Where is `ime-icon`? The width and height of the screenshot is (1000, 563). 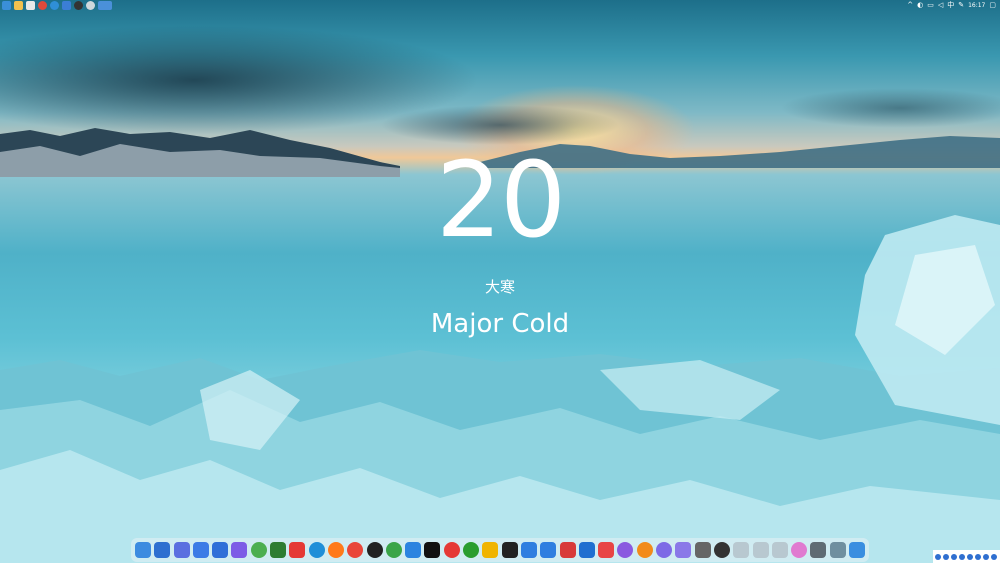 ime-icon is located at coordinates (938, 556).